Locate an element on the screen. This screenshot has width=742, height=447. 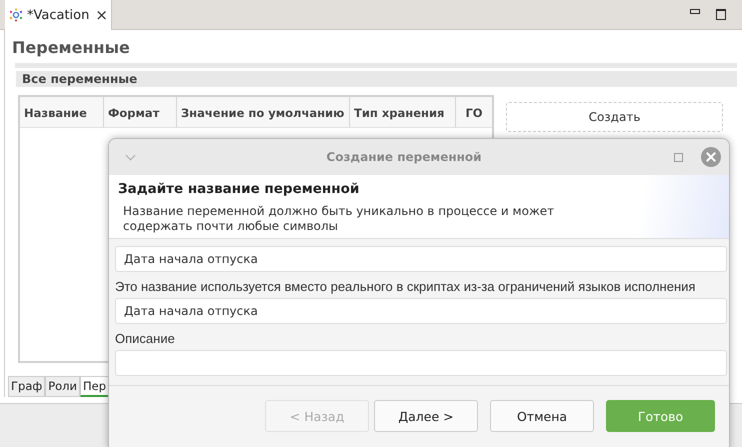
column-header: ГО is located at coordinates (474, 112).